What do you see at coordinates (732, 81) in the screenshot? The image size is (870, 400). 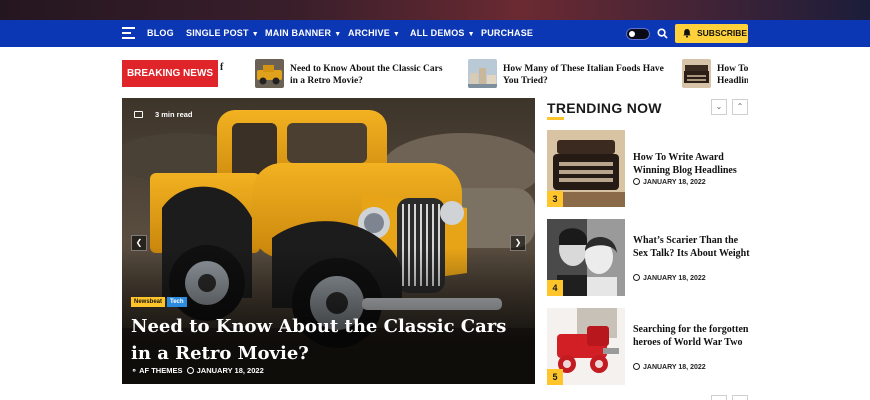 I see `ticker-title-line: Headlin` at bounding box center [732, 81].